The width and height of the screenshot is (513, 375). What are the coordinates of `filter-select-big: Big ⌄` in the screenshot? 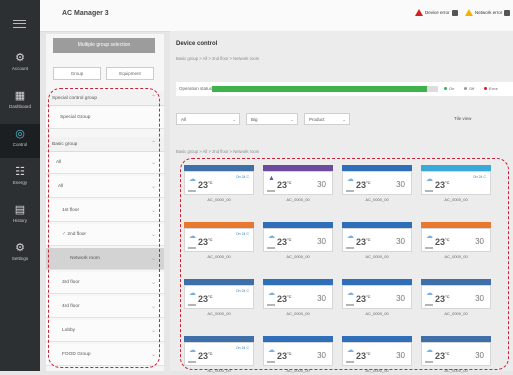 It's located at (272, 119).